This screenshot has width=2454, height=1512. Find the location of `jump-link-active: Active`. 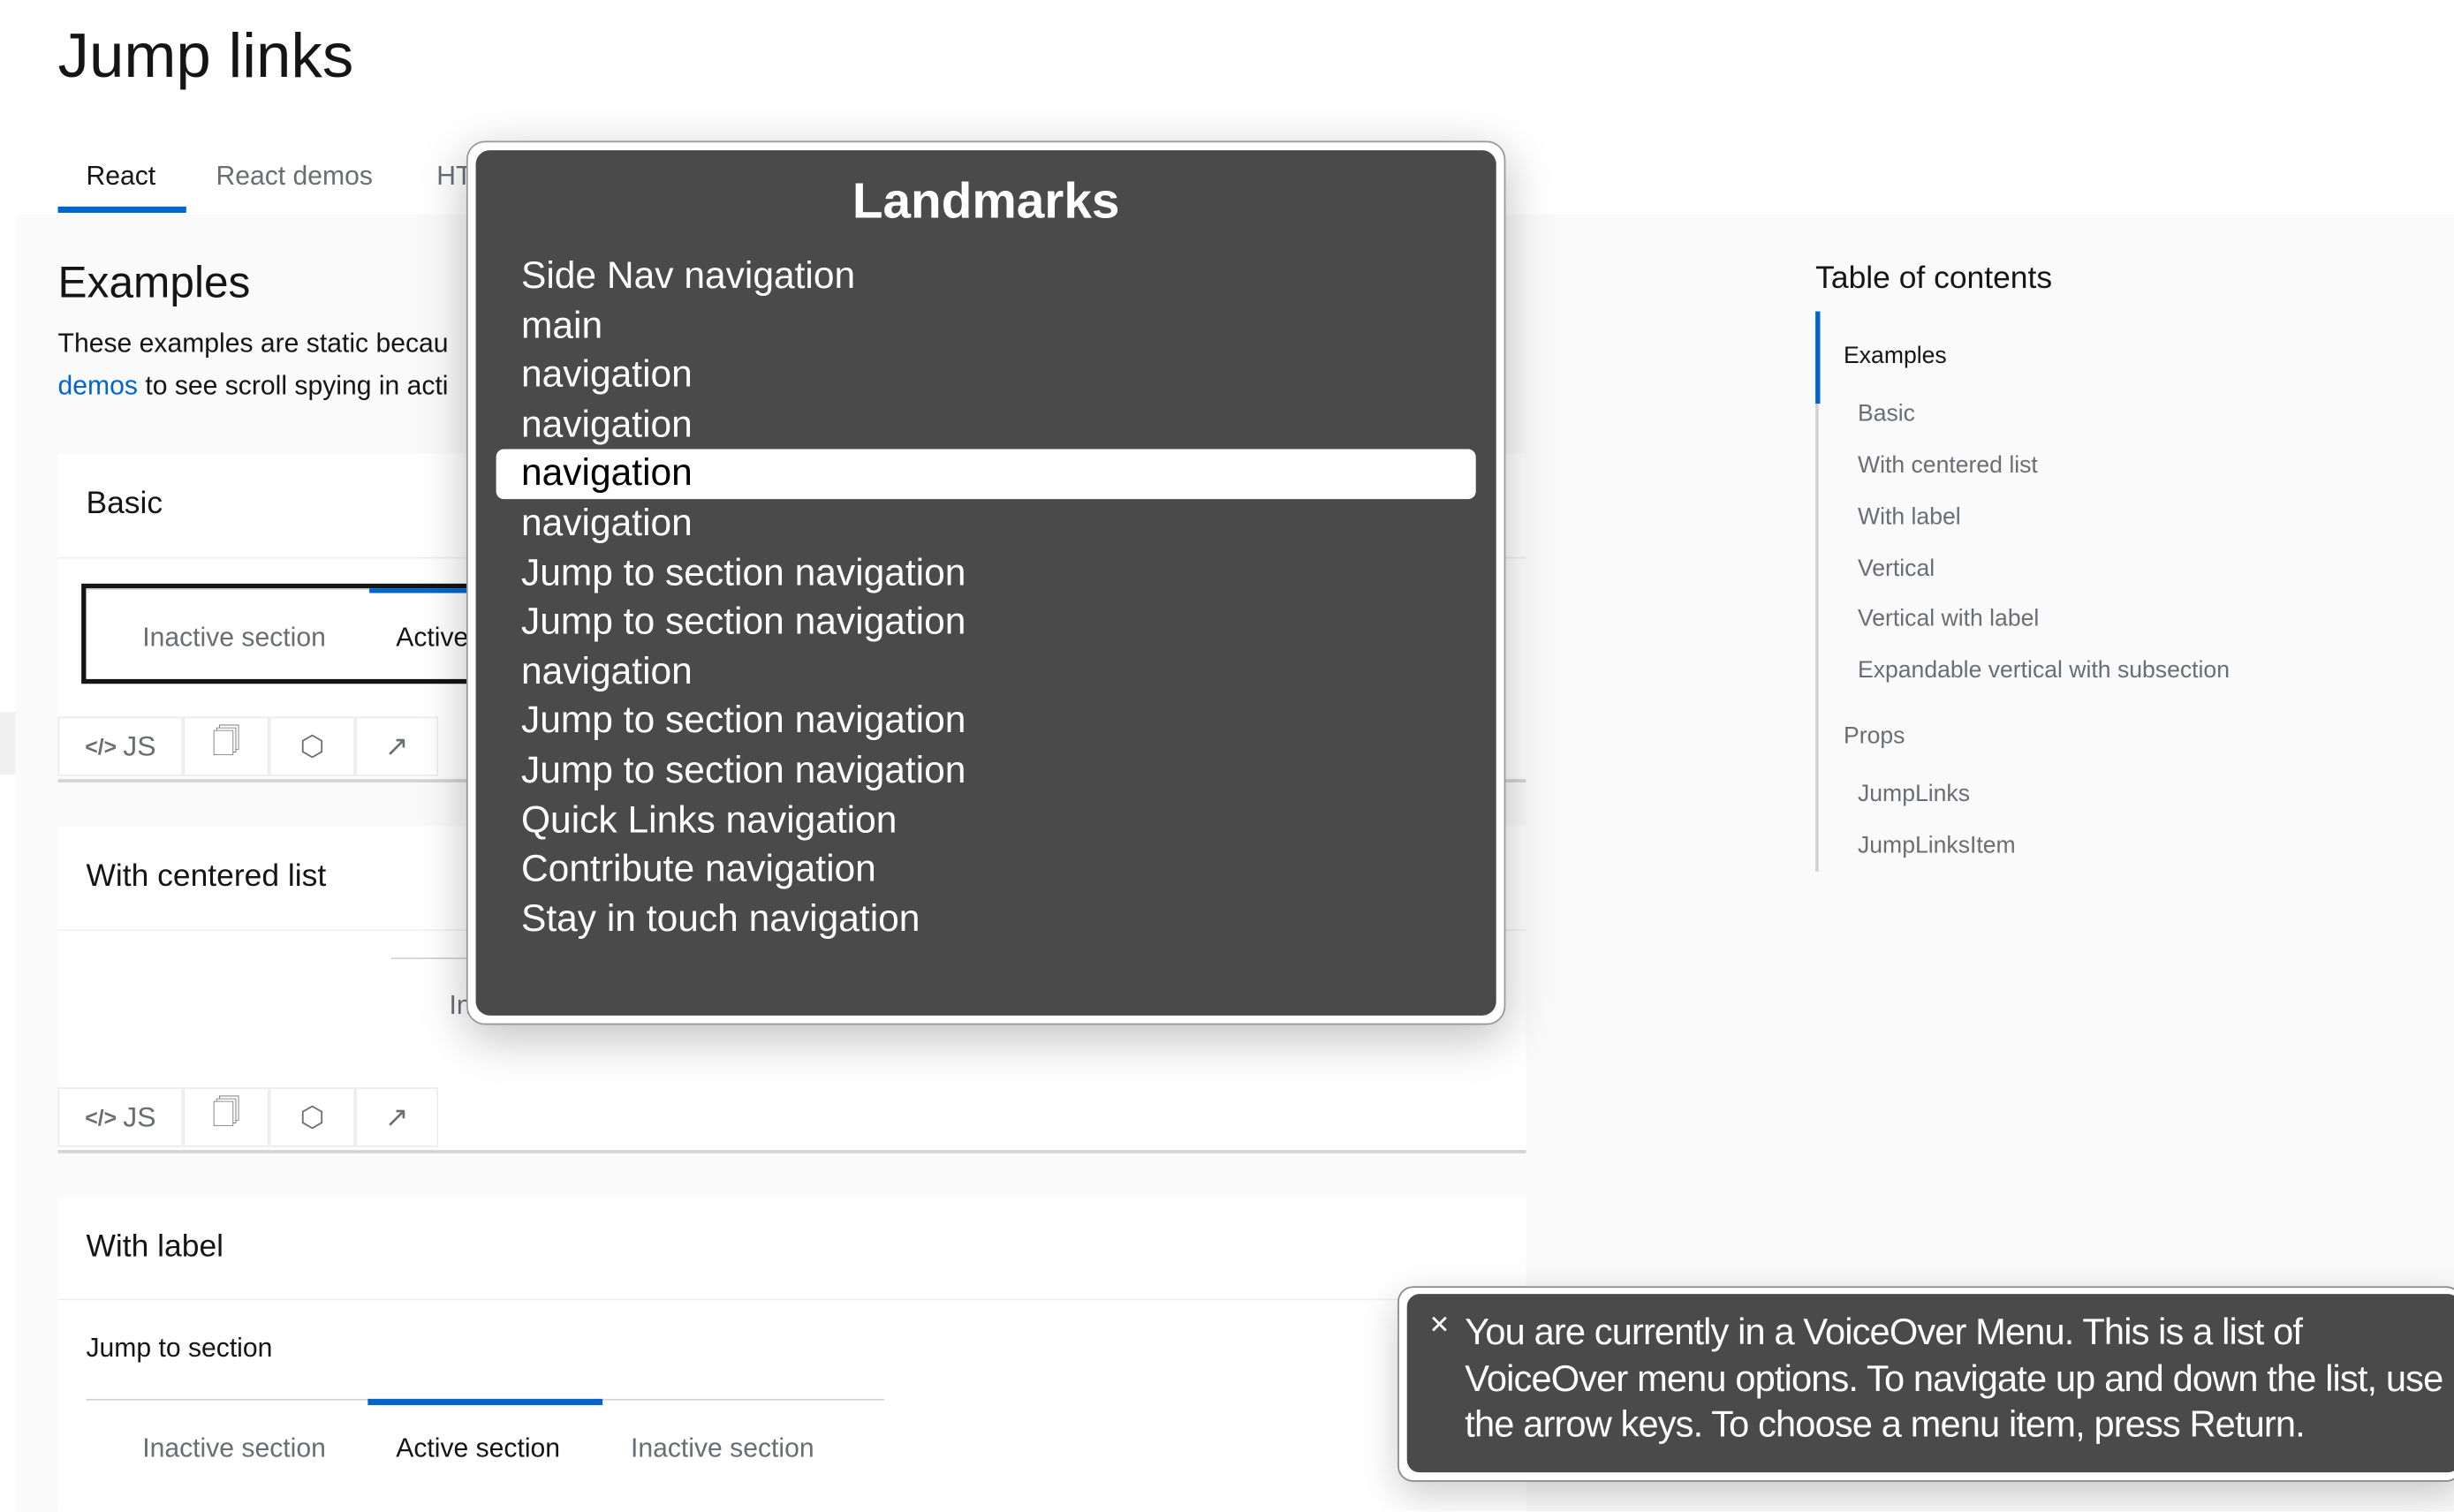

jump-link-active: Active is located at coordinates (432, 639).